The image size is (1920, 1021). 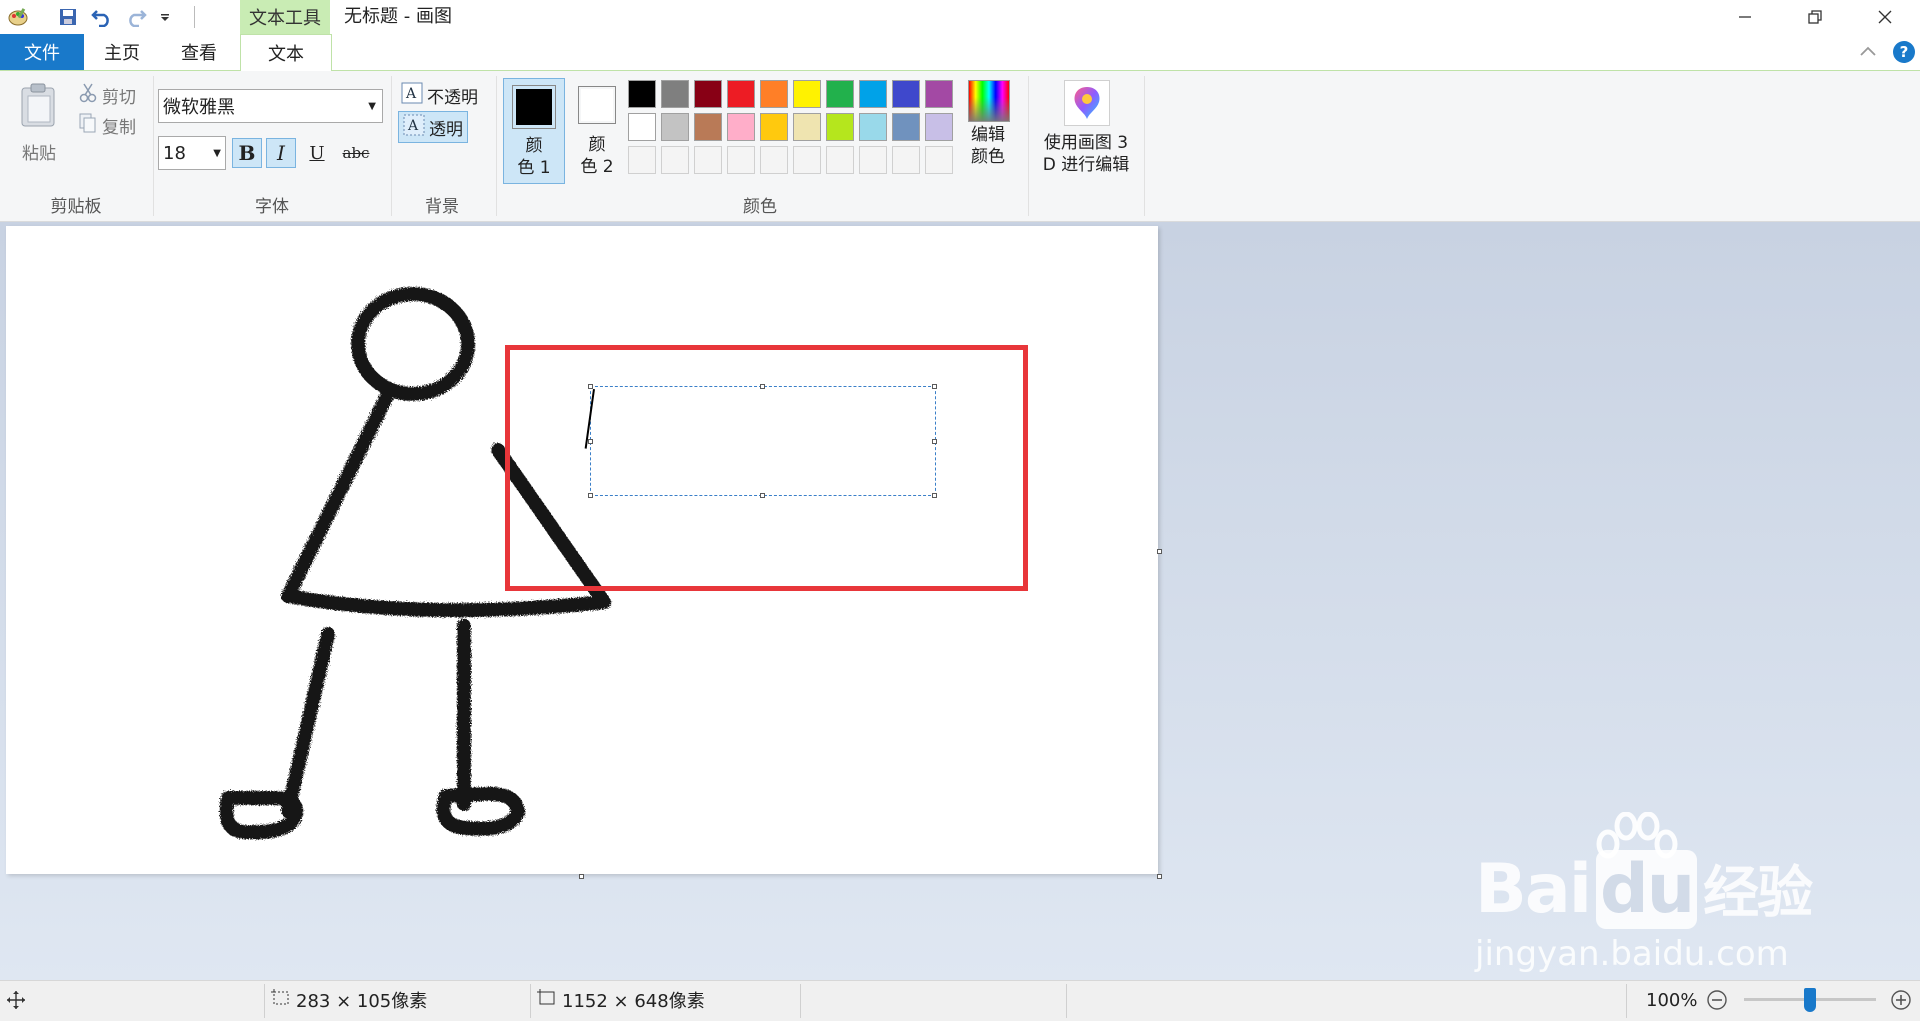 What do you see at coordinates (285, 17) in the screenshot?
I see `context-tab-text-tools: 文本工具` at bounding box center [285, 17].